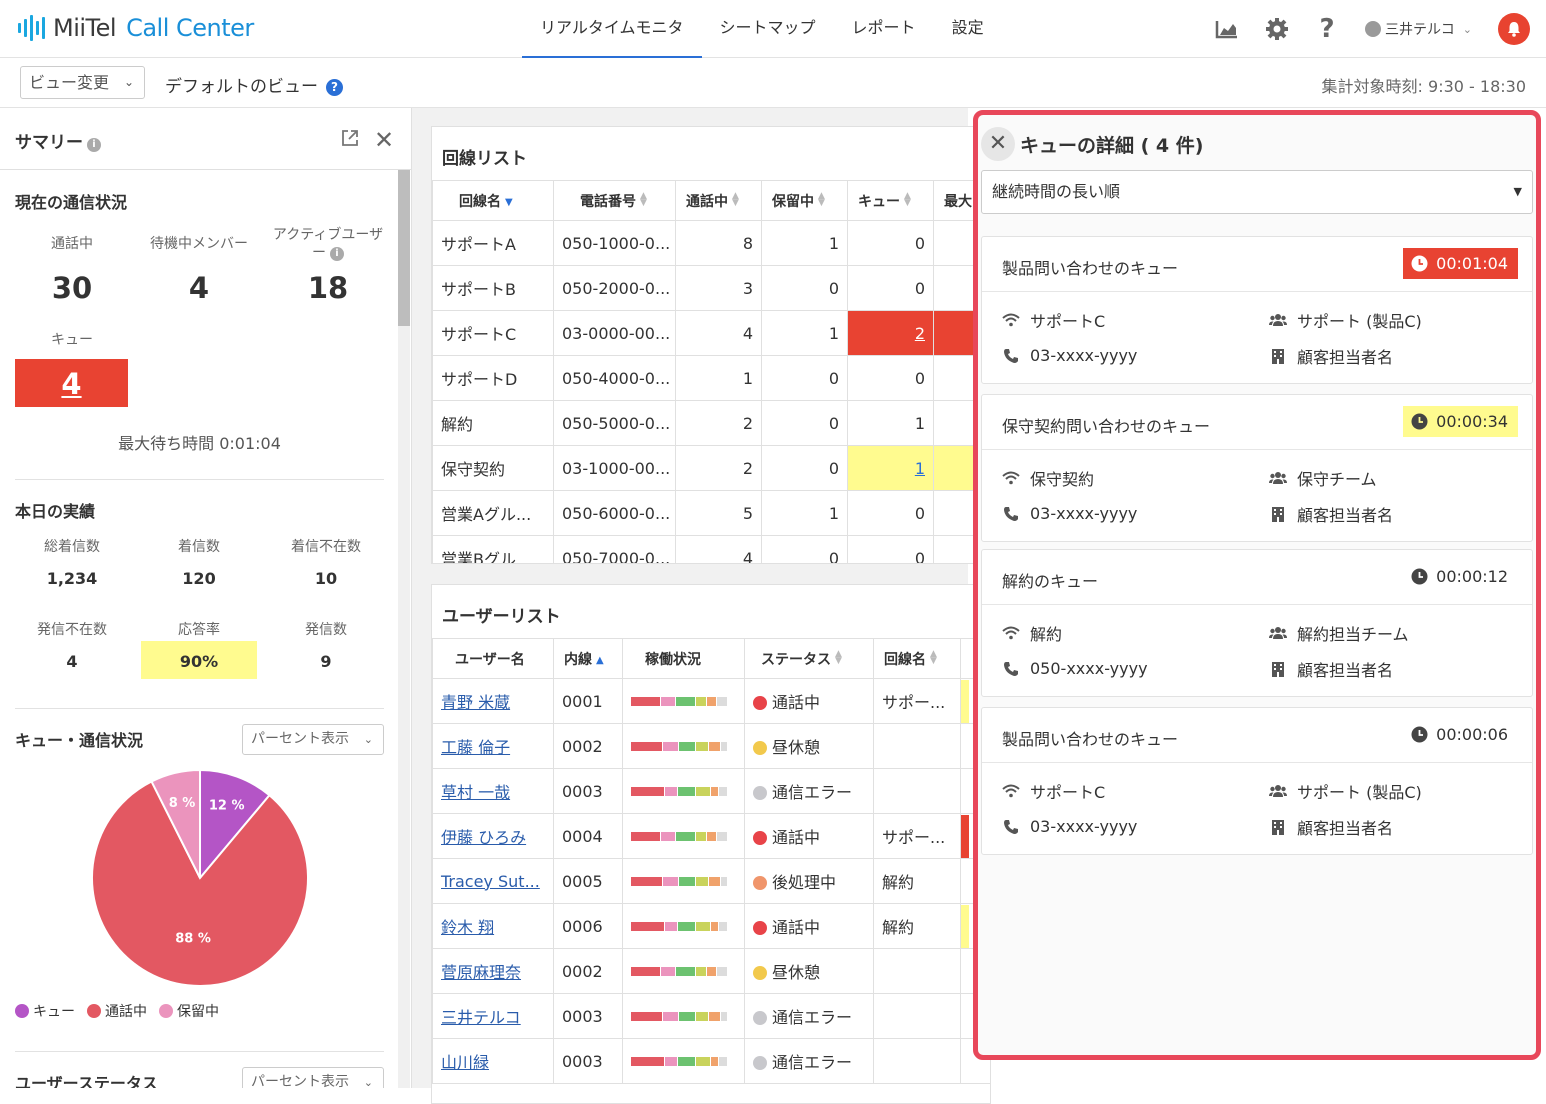  Describe the element at coordinates (1011, 791) in the screenshot. I see `wifi-icon` at that location.